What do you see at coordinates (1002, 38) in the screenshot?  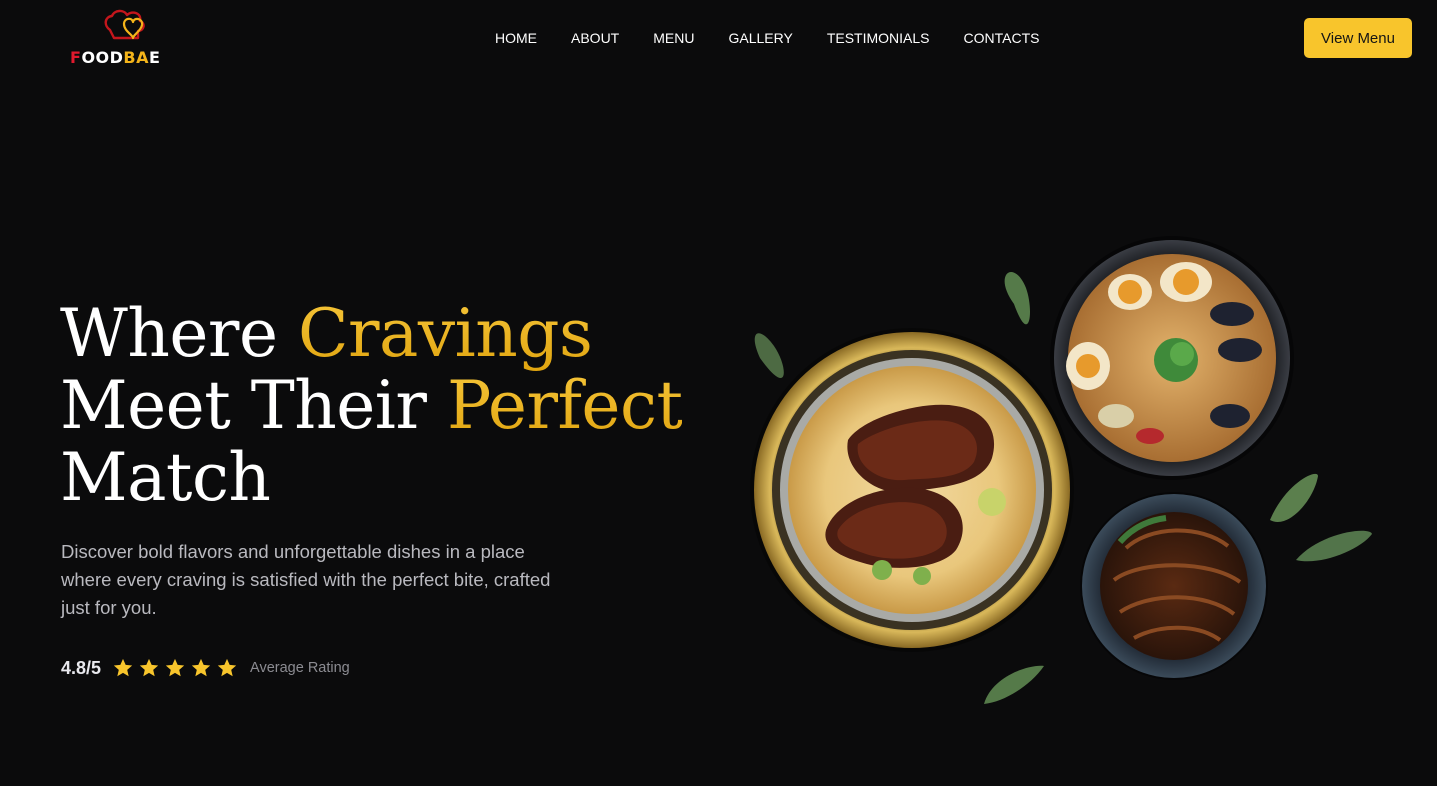 I see `nav-contacts: CONTACTS` at bounding box center [1002, 38].